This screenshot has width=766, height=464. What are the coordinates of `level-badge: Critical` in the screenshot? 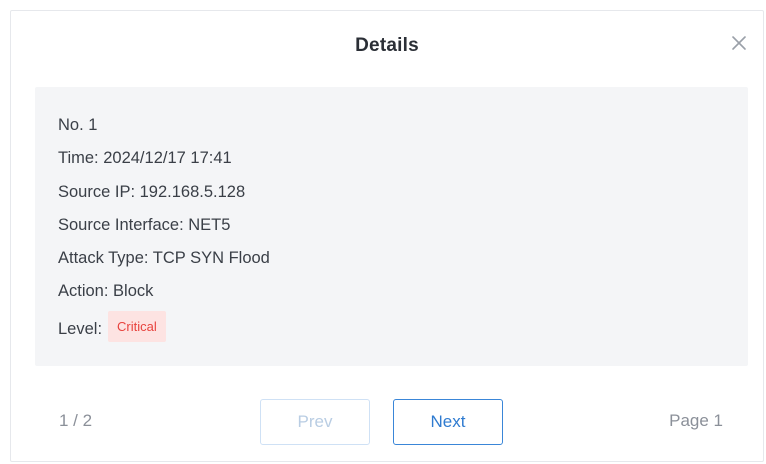 It's located at (137, 326).